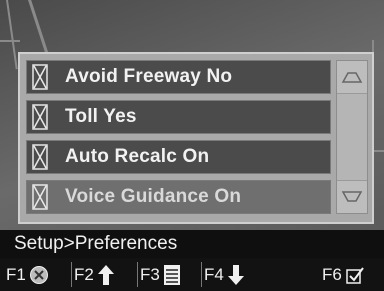 The height and width of the screenshot is (291, 384). What do you see at coordinates (332, 274) in the screenshot?
I see `f6-label: F6` at bounding box center [332, 274].